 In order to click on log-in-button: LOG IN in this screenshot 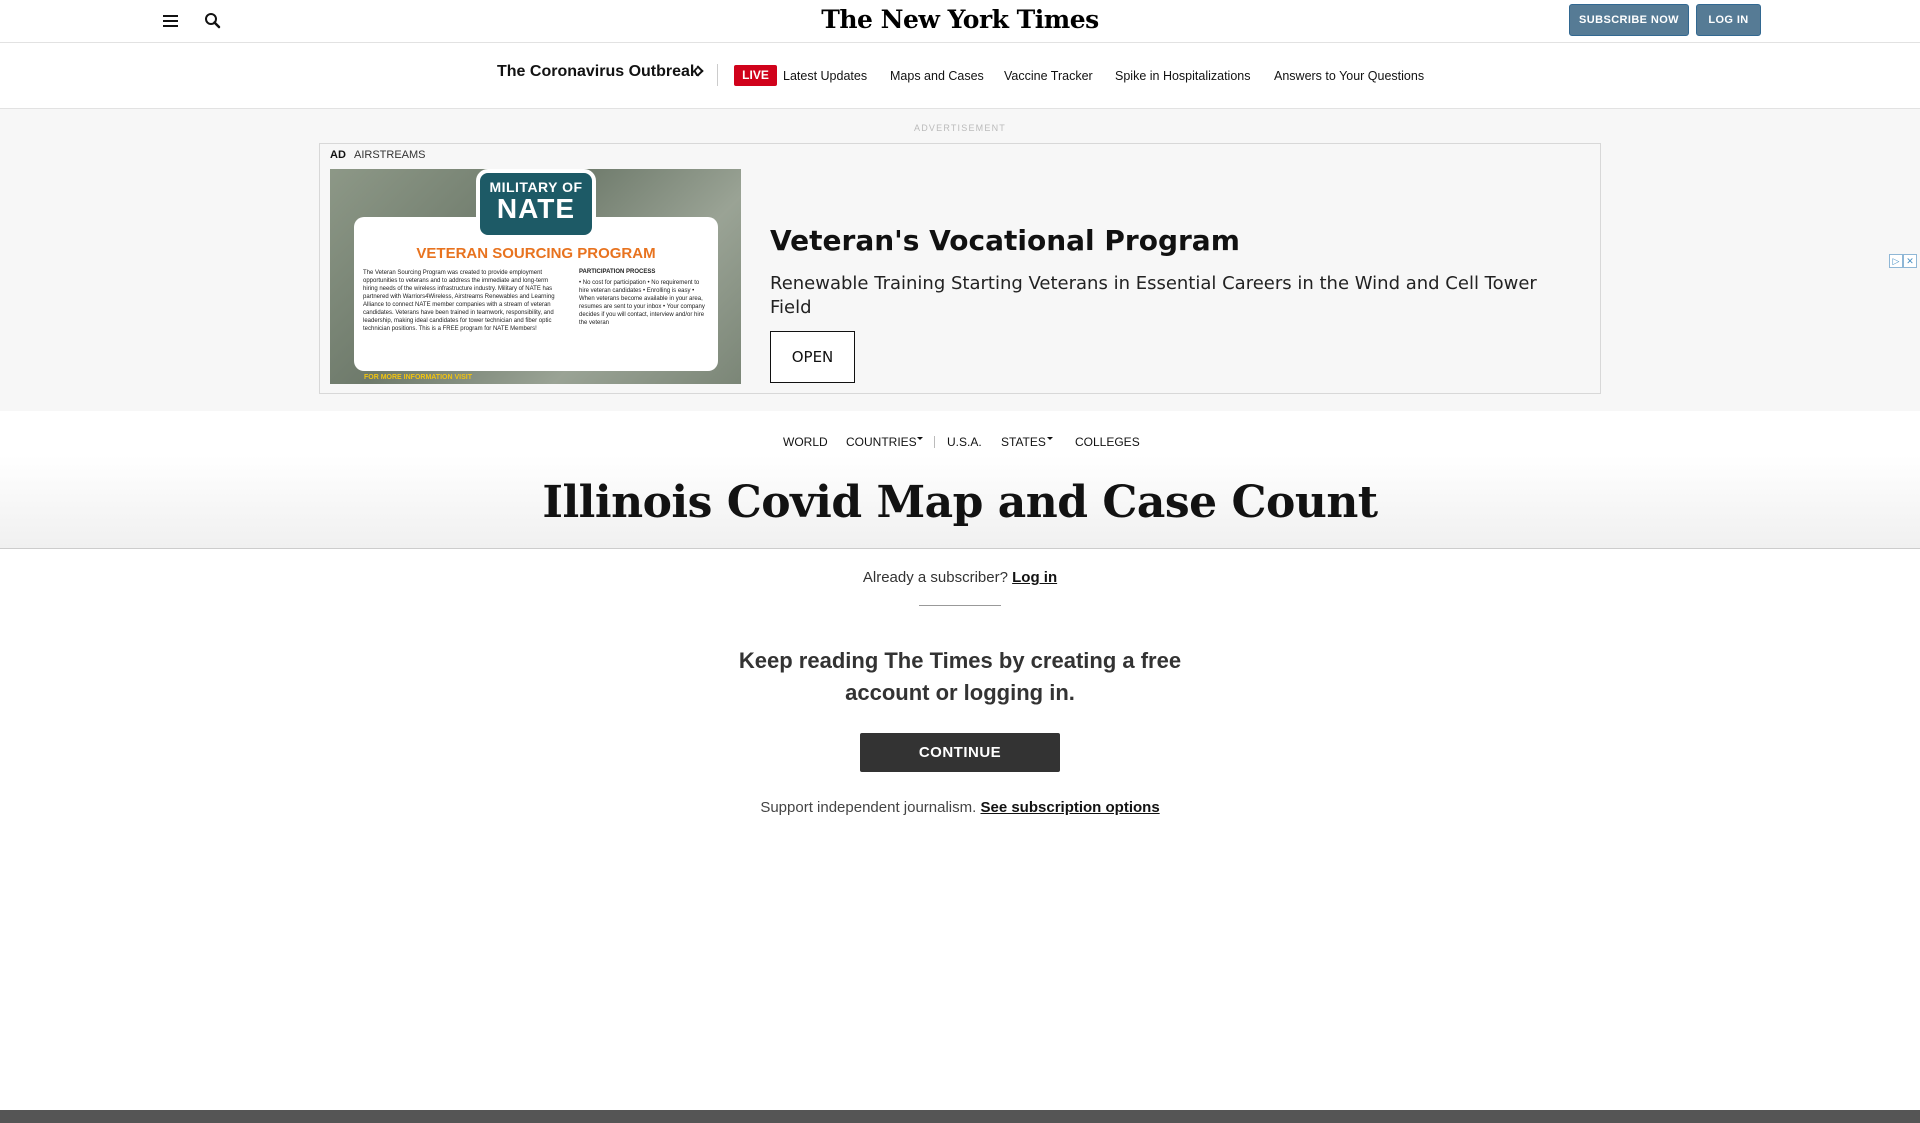, I will do `click(1728, 20)`.